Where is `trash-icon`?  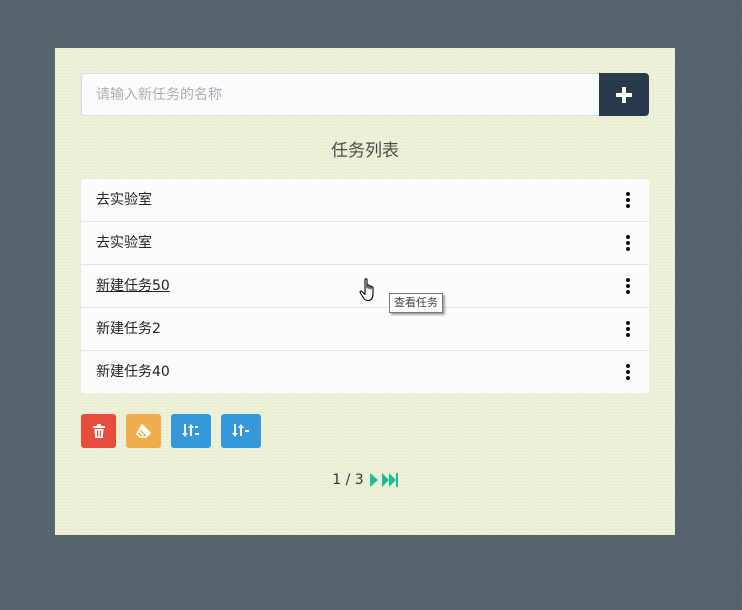
trash-icon is located at coordinates (98, 431).